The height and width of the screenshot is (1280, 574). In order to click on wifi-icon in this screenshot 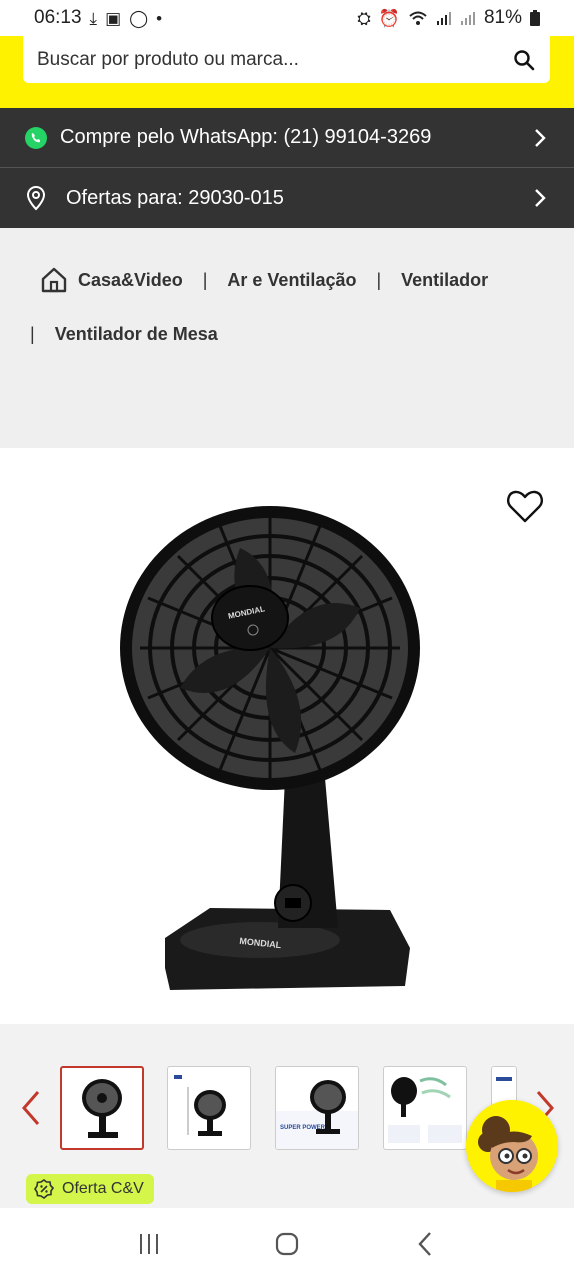, I will do `click(418, 18)`.